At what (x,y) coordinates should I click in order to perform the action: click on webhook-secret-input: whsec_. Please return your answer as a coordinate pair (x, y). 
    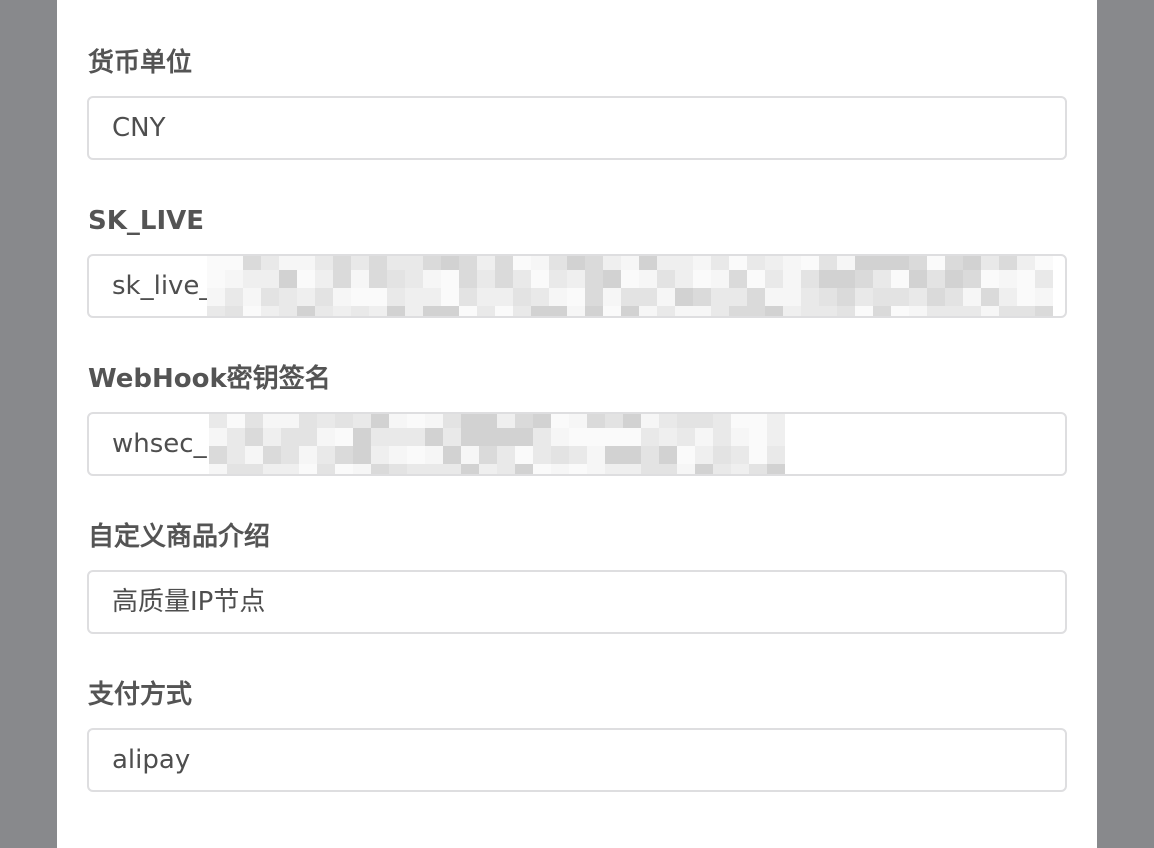
    Looking at the image, I should click on (577, 444).